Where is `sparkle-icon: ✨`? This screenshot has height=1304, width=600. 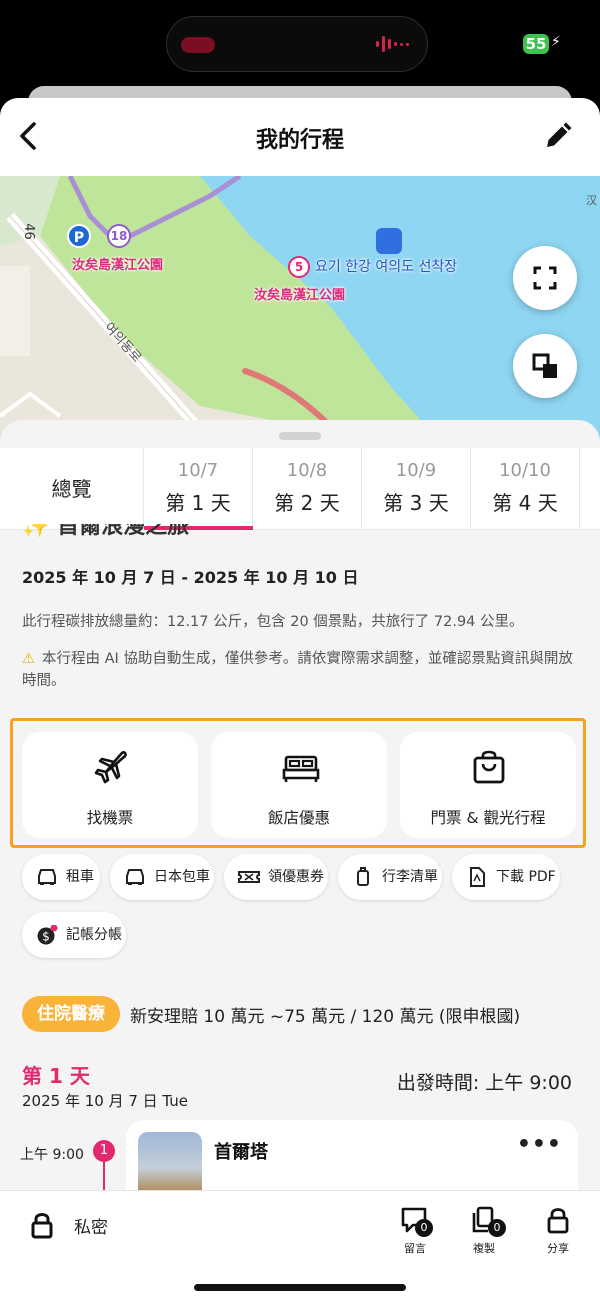
sparkle-icon: ✨ is located at coordinates (40, 531).